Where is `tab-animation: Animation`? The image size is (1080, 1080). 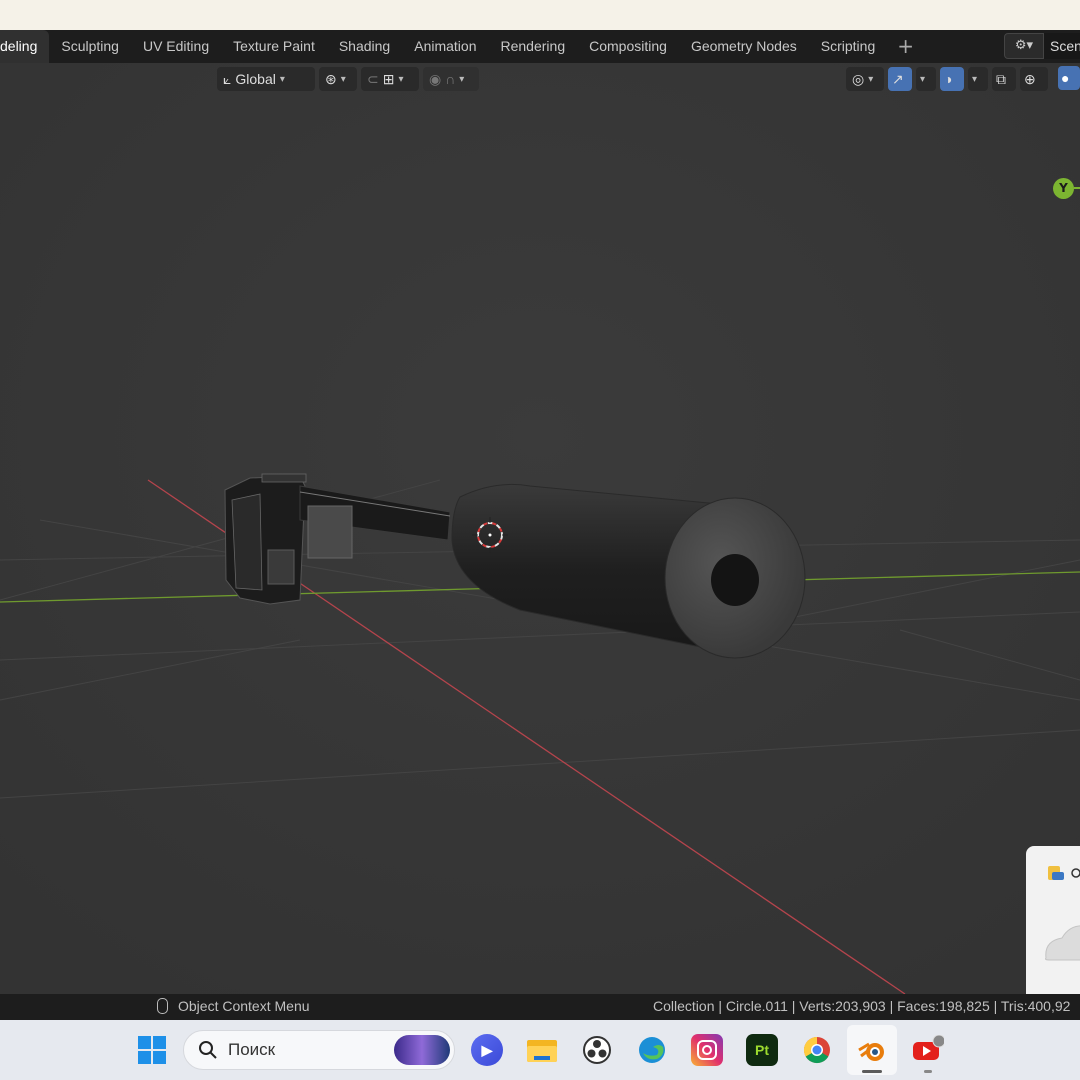 tab-animation: Animation is located at coordinates (445, 46).